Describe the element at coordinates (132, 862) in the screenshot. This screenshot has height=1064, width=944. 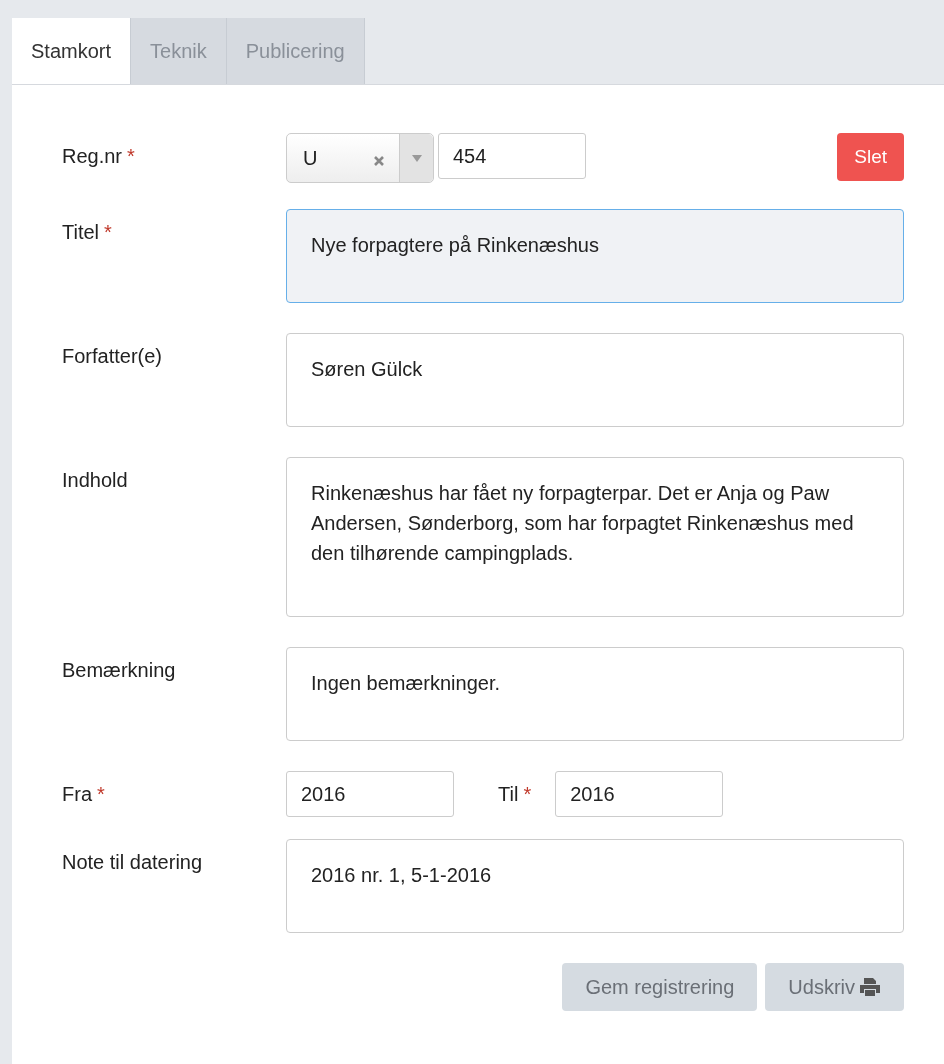
I see `field-label: Note til datering` at that location.